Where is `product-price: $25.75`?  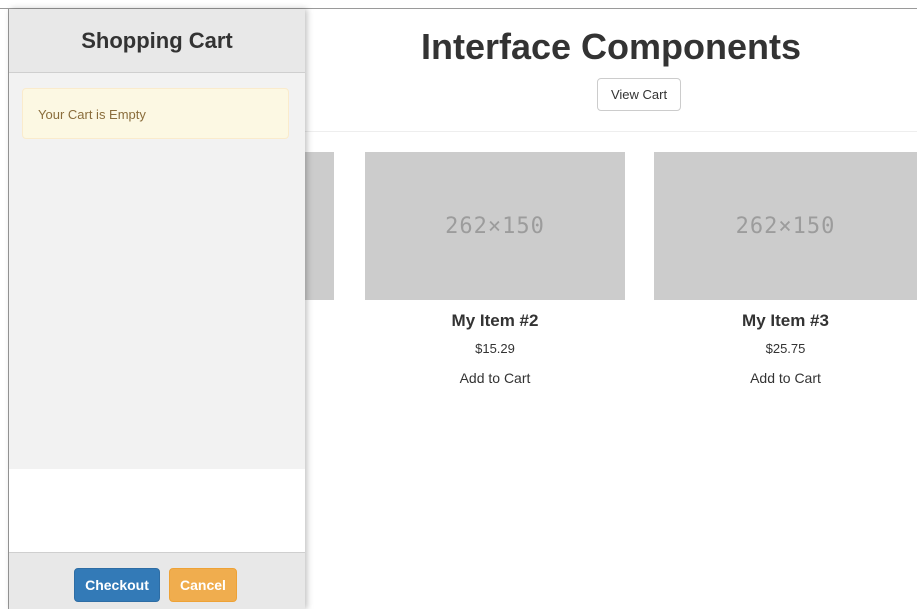
product-price: $25.75 is located at coordinates (785, 348).